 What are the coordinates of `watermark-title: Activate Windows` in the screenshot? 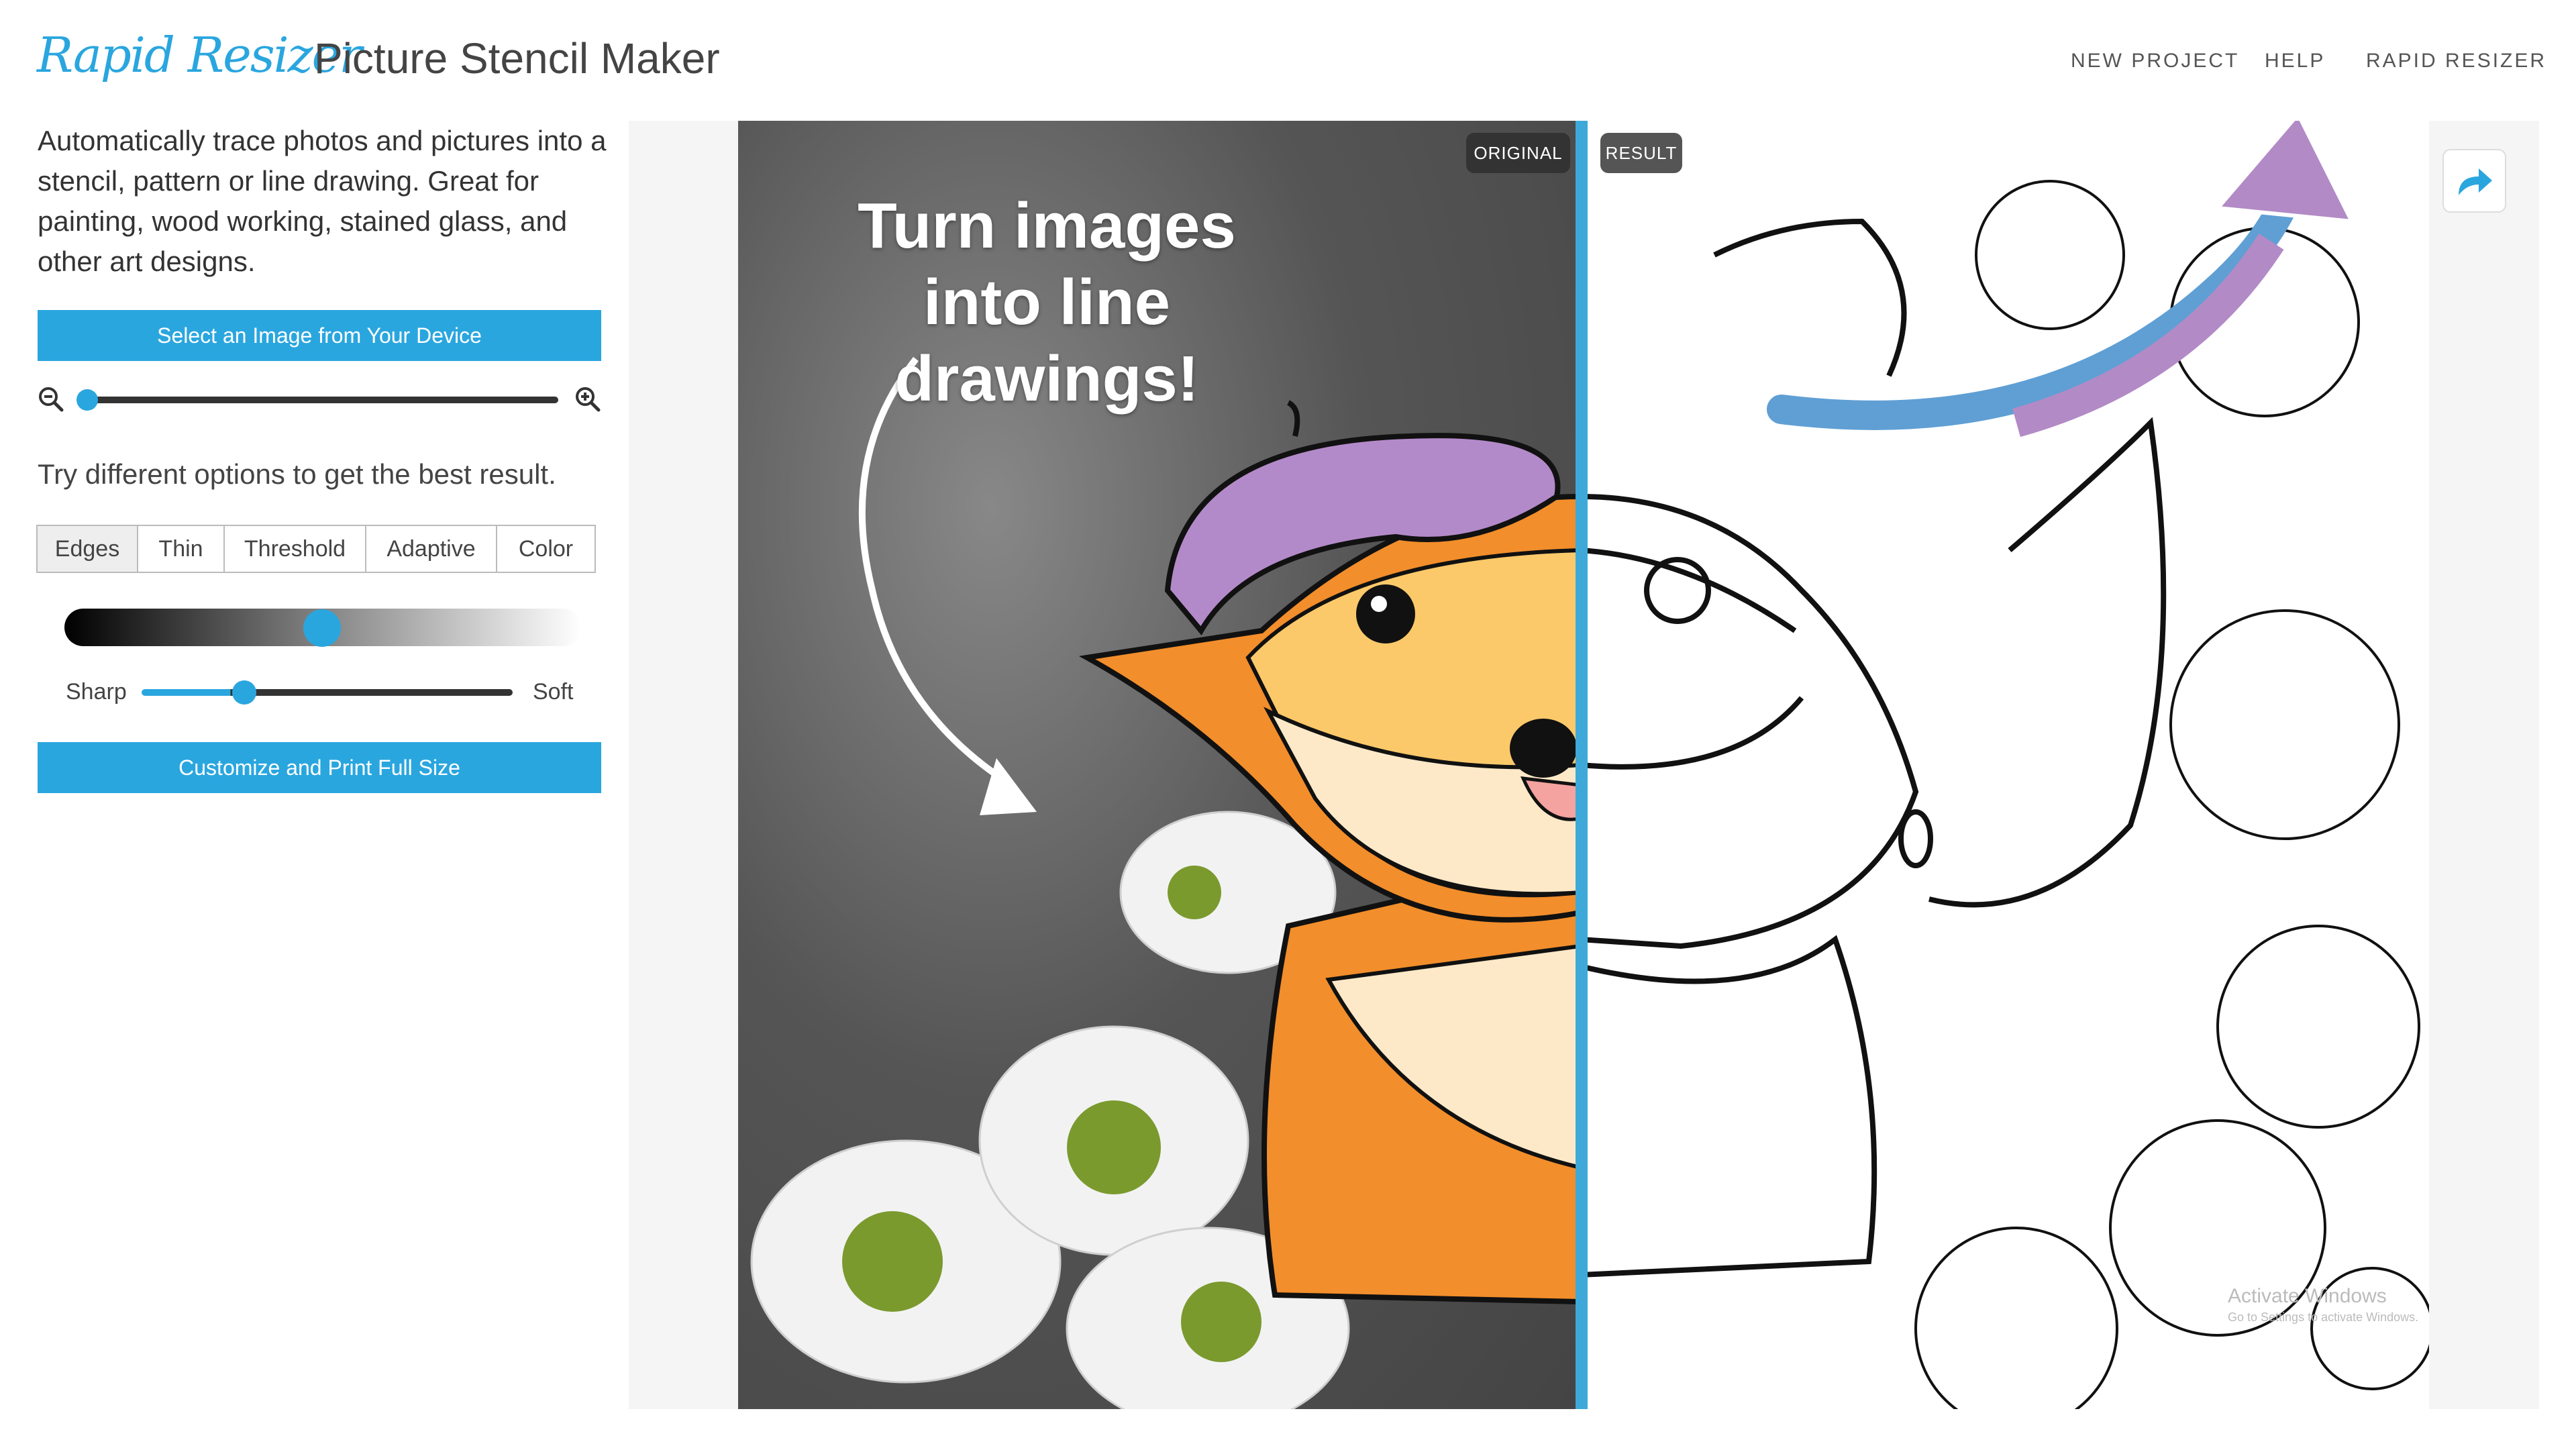 It's located at (2307, 1296).